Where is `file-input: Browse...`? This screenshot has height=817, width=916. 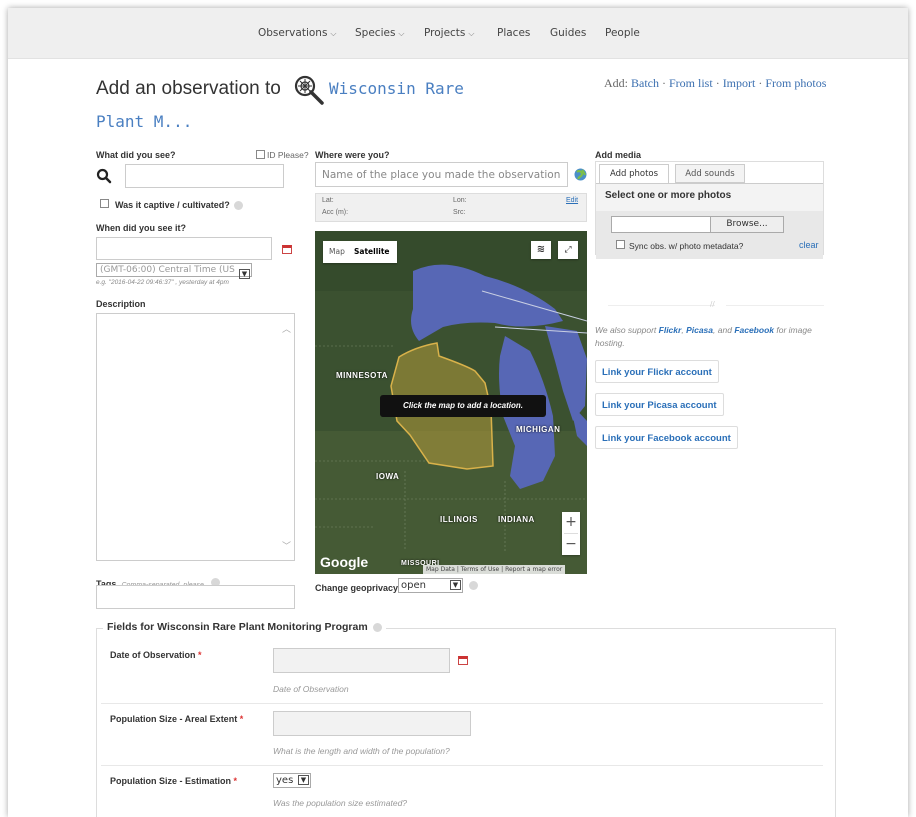
file-input: Browse... is located at coordinates (697, 224).